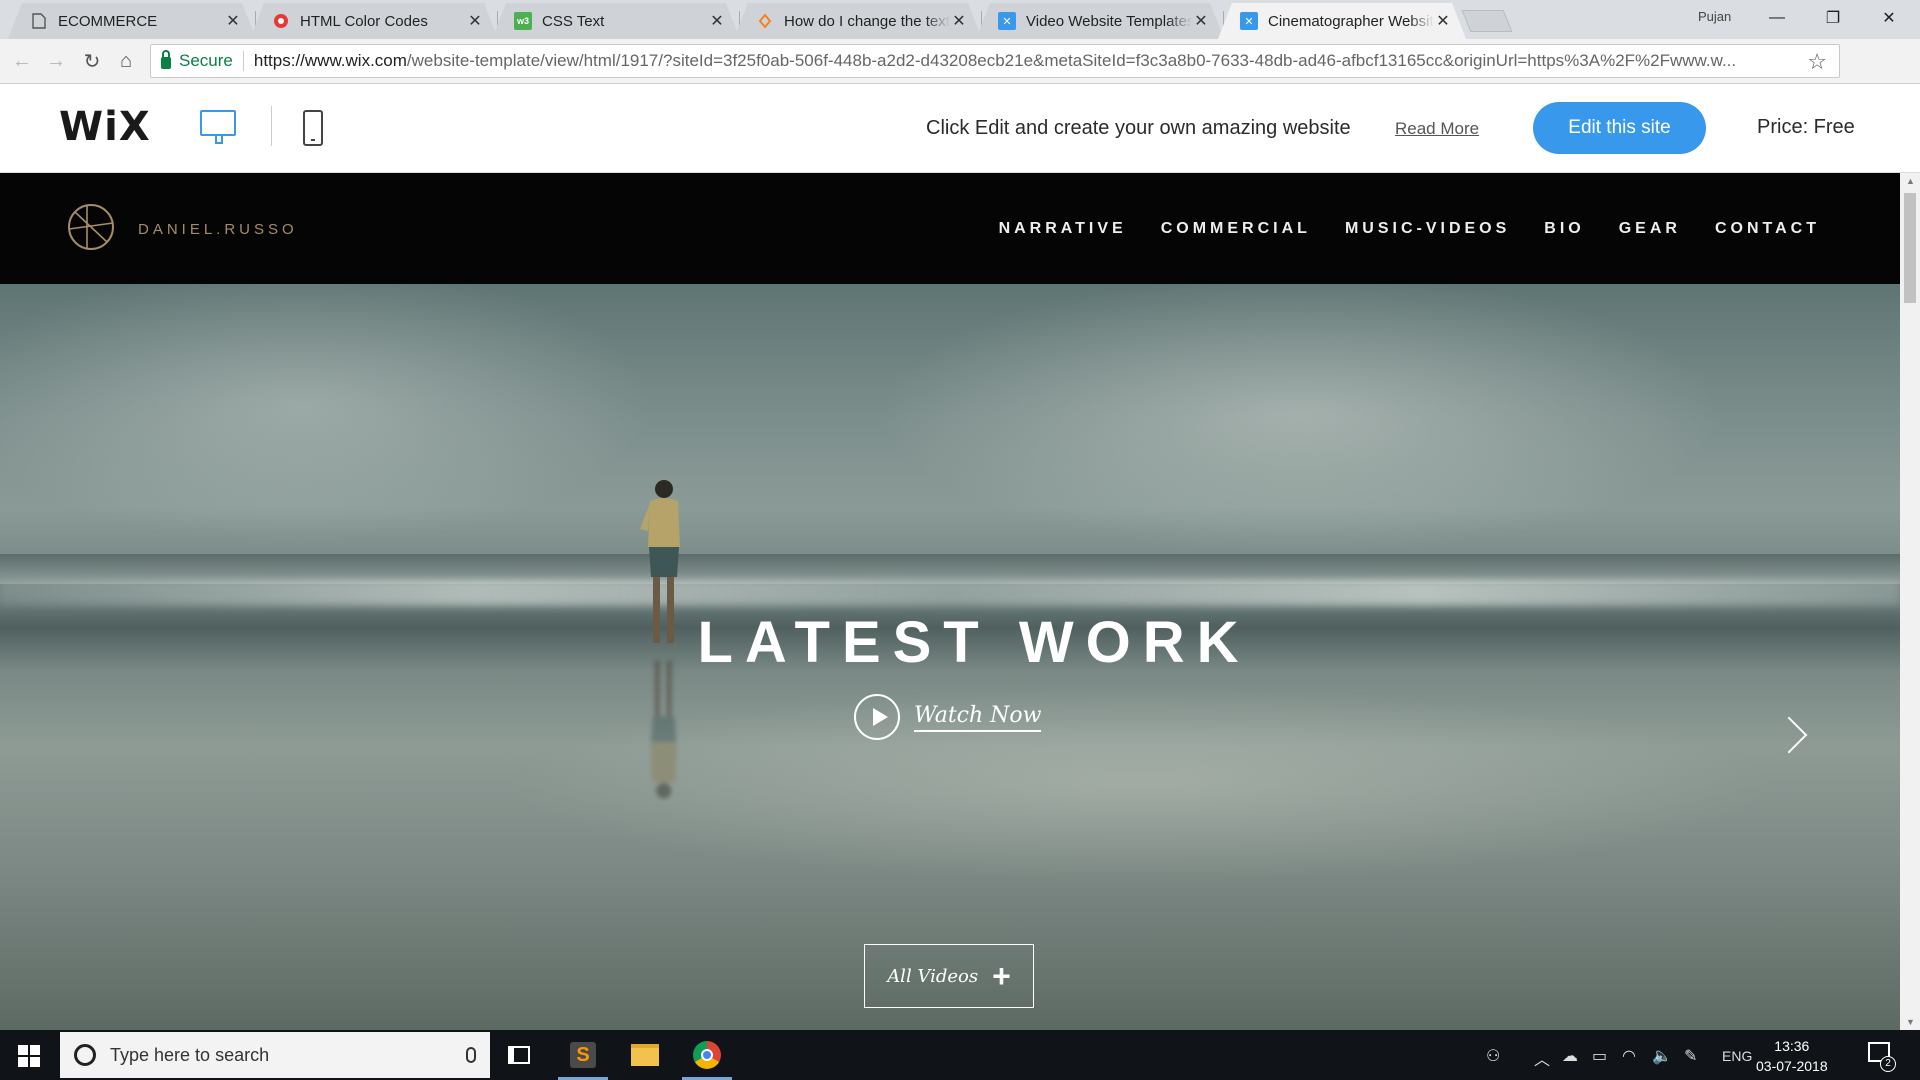 The image size is (1920, 1080). Describe the element at coordinates (573, 21) in the screenshot. I see `tab-title: CSS Text` at that location.